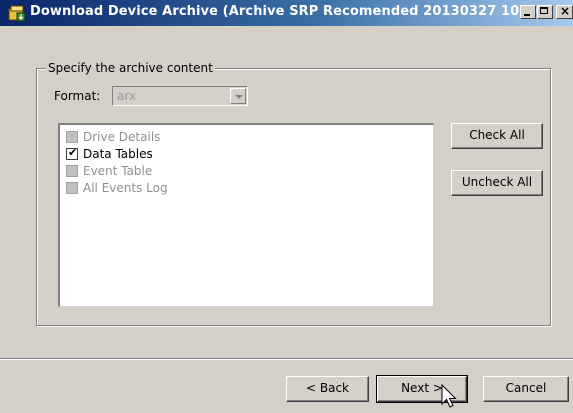 The width and height of the screenshot is (573, 413). Describe the element at coordinates (497, 136) in the screenshot. I see `check-all-button: Check All` at that location.